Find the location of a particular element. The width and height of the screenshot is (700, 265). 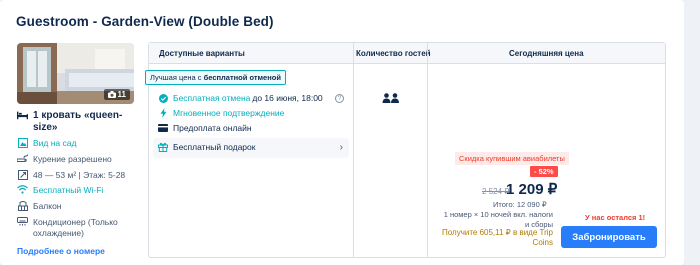

area-icon is located at coordinates (22, 174).